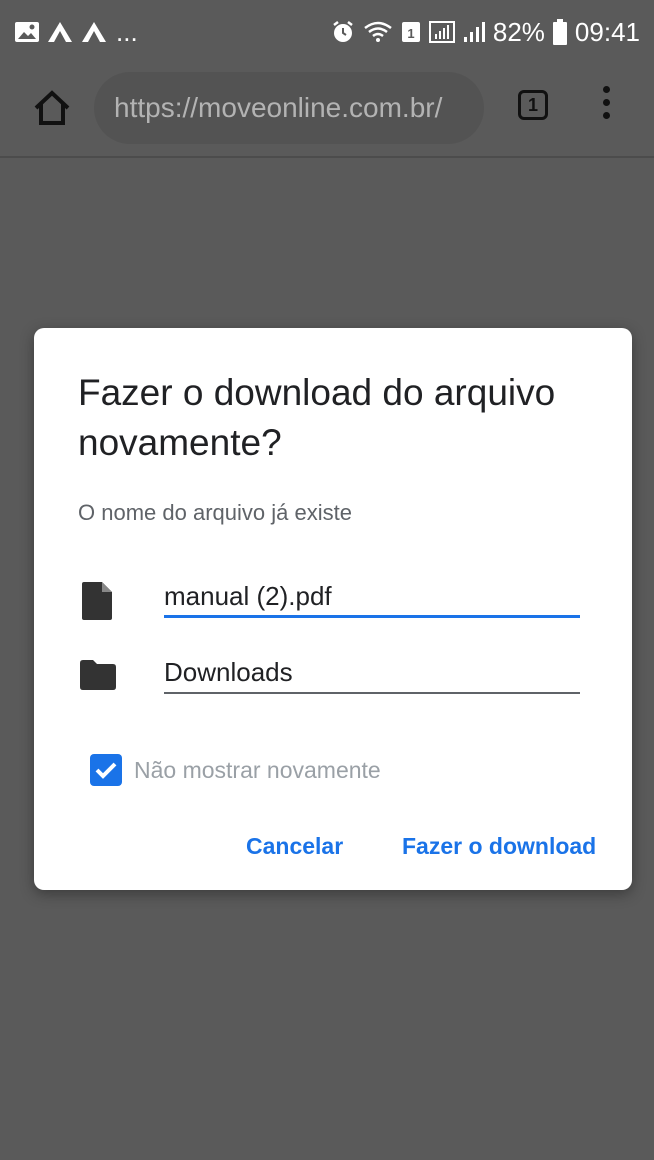  I want to click on browser-toolbar: https://moveonline.com.br/ 1, so click(327, 111).